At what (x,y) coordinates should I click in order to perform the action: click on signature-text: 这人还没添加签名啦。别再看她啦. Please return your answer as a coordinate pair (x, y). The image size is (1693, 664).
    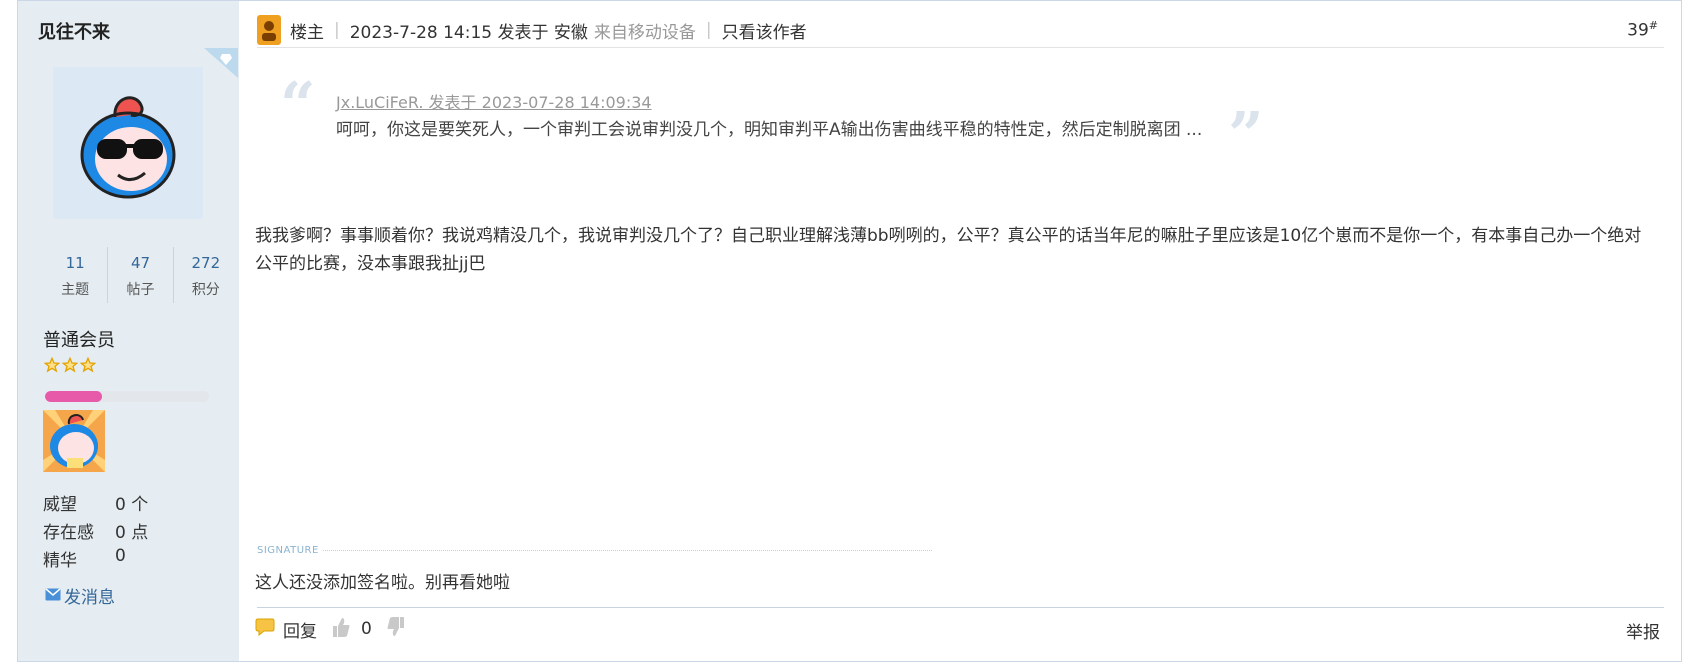
    Looking at the image, I should click on (382, 583).